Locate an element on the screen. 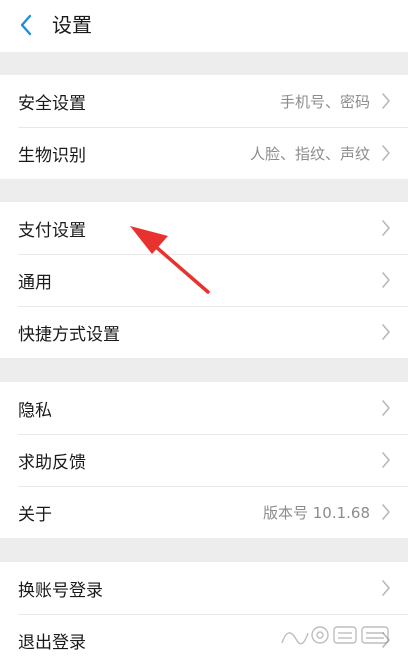  watermark-logo-icon is located at coordinates (335, 635).